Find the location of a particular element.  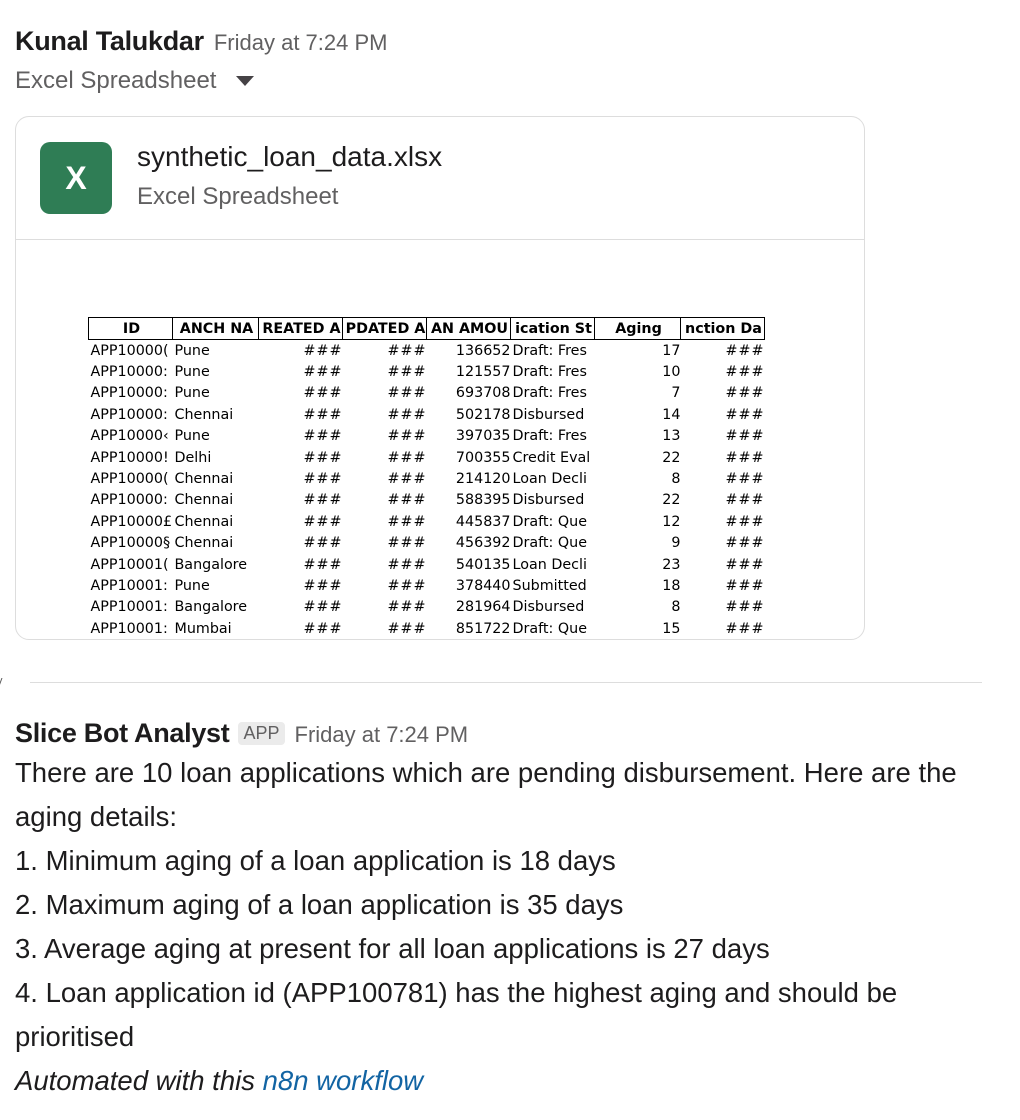

table-cell: 17 is located at coordinates (671, 350).